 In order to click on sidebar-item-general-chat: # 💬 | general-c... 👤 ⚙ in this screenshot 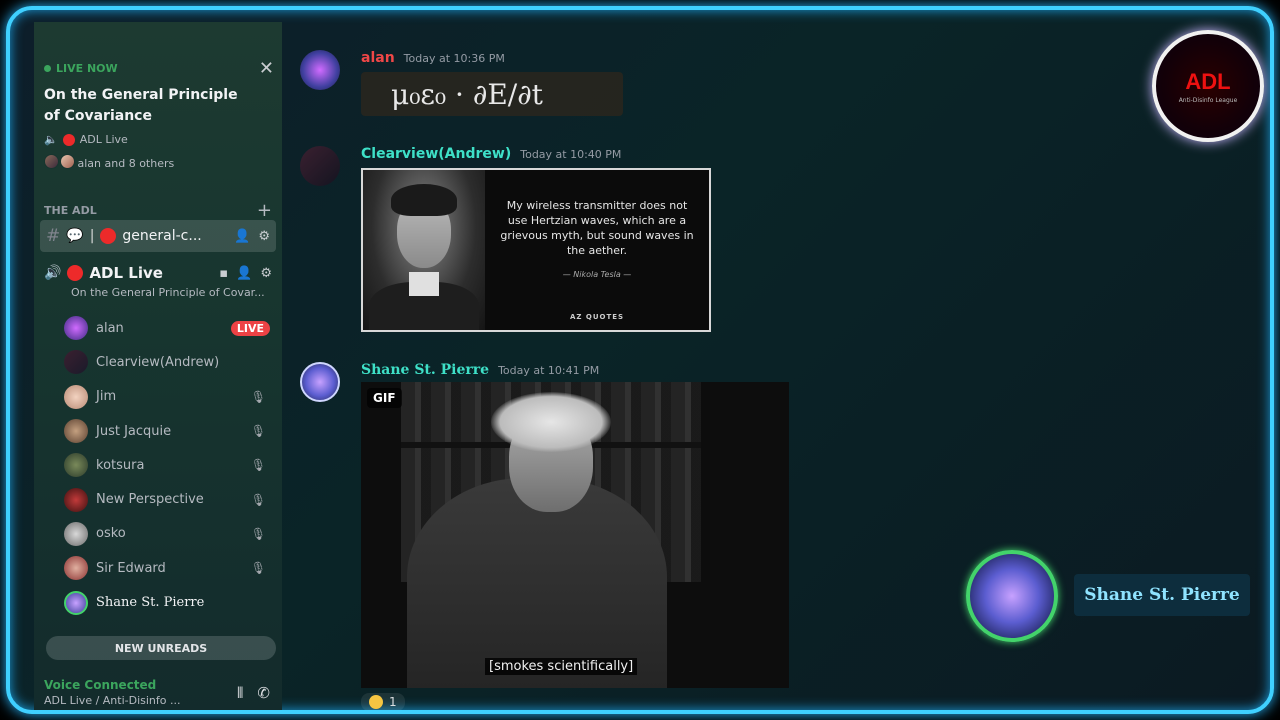, I will do `click(158, 236)`.